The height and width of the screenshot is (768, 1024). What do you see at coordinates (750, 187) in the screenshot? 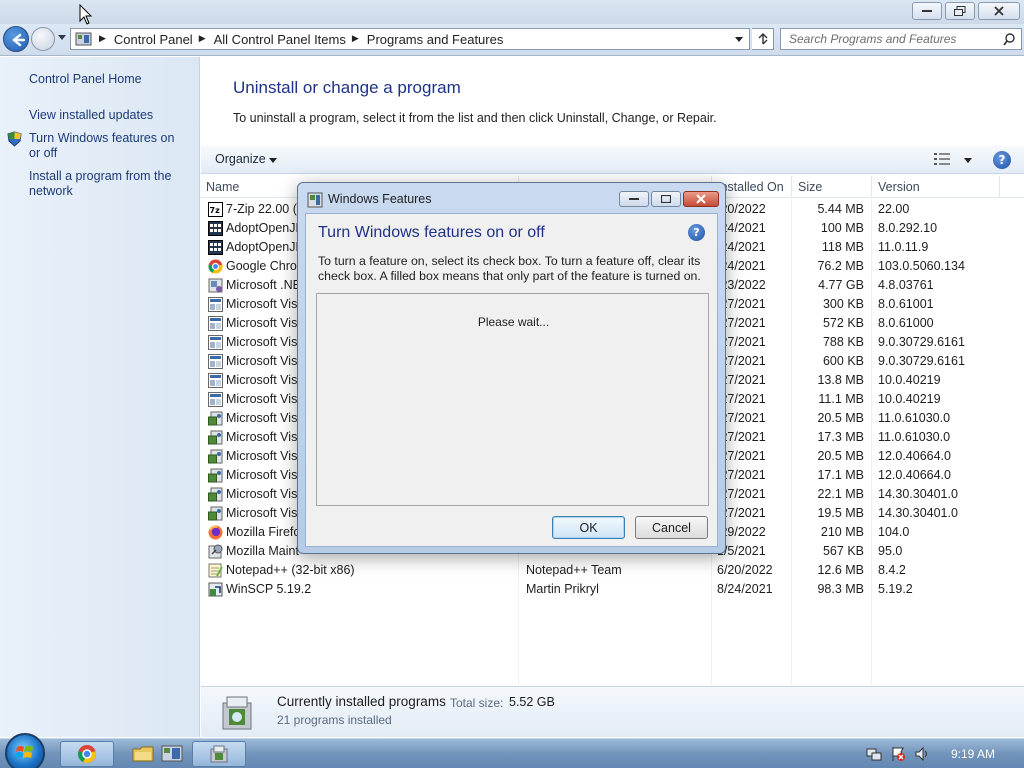
I see `column-header-installed-on: Installed On` at bounding box center [750, 187].